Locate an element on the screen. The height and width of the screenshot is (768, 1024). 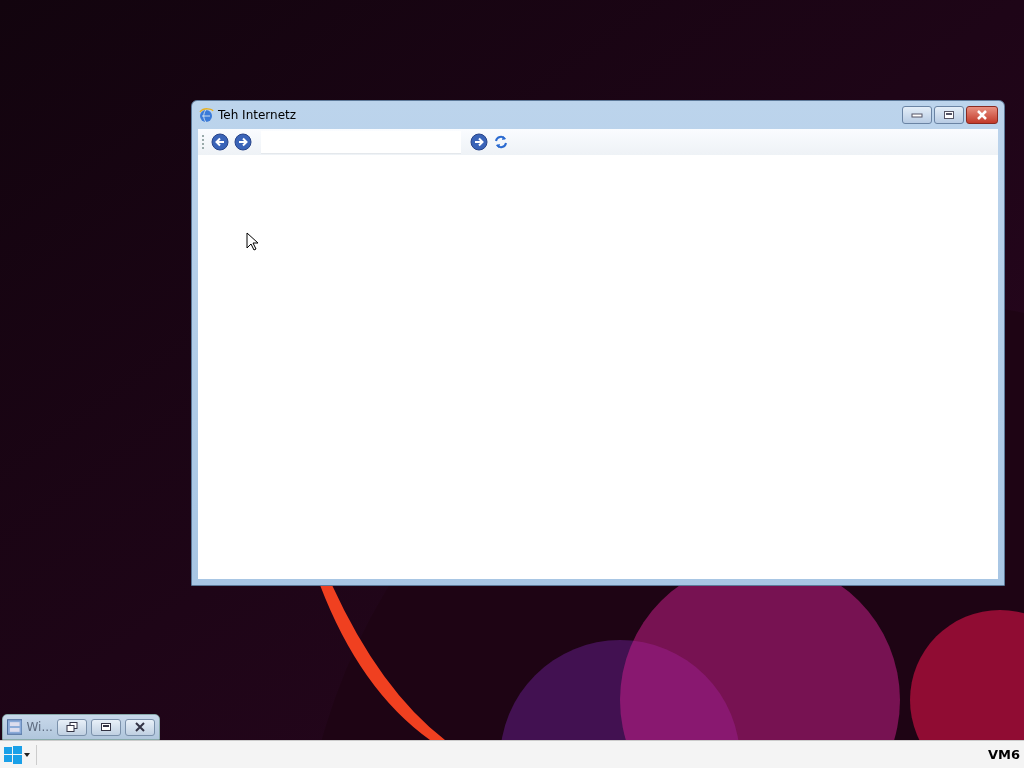
start-button is located at coordinates (20, 754).